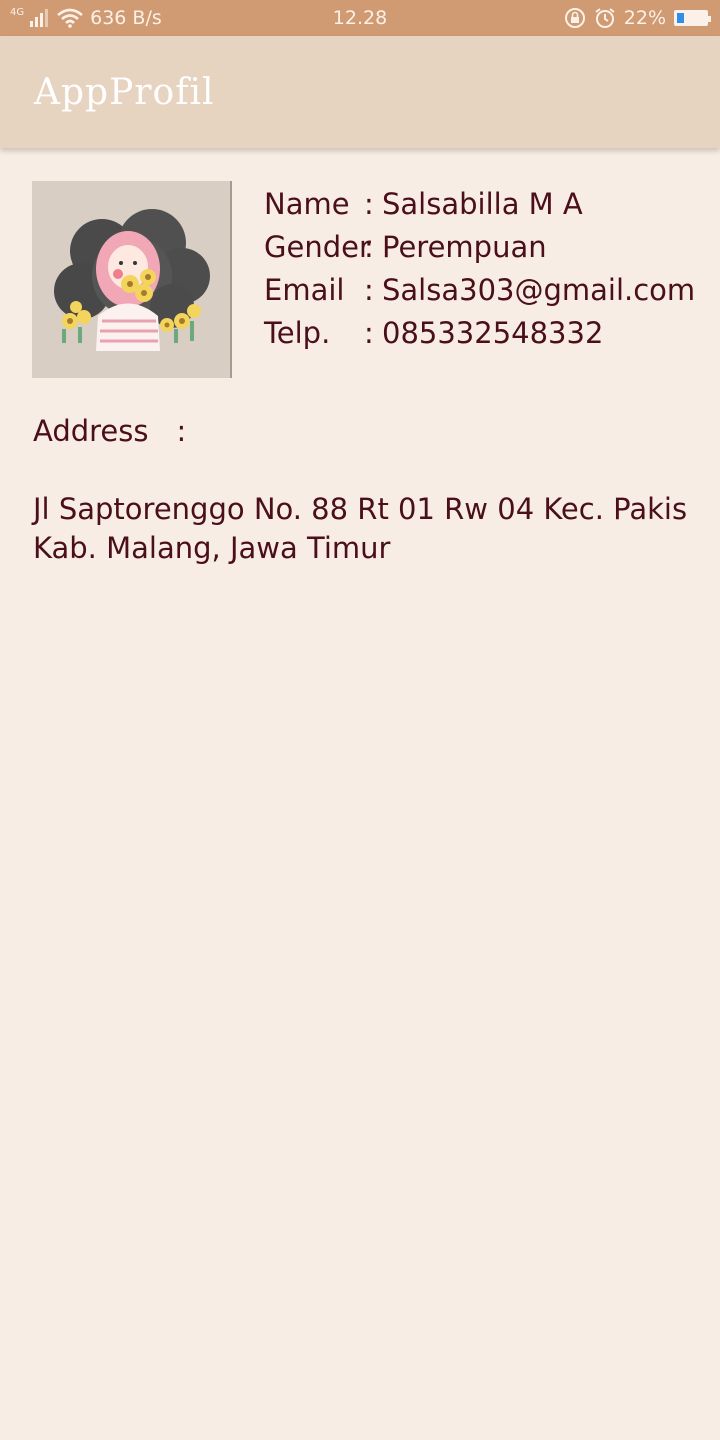 The width and height of the screenshot is (720, 1440). What do you see at coordinates (605, 18) in the screenshot?
I see `alarm-icon` at bounding box center [605, 18].